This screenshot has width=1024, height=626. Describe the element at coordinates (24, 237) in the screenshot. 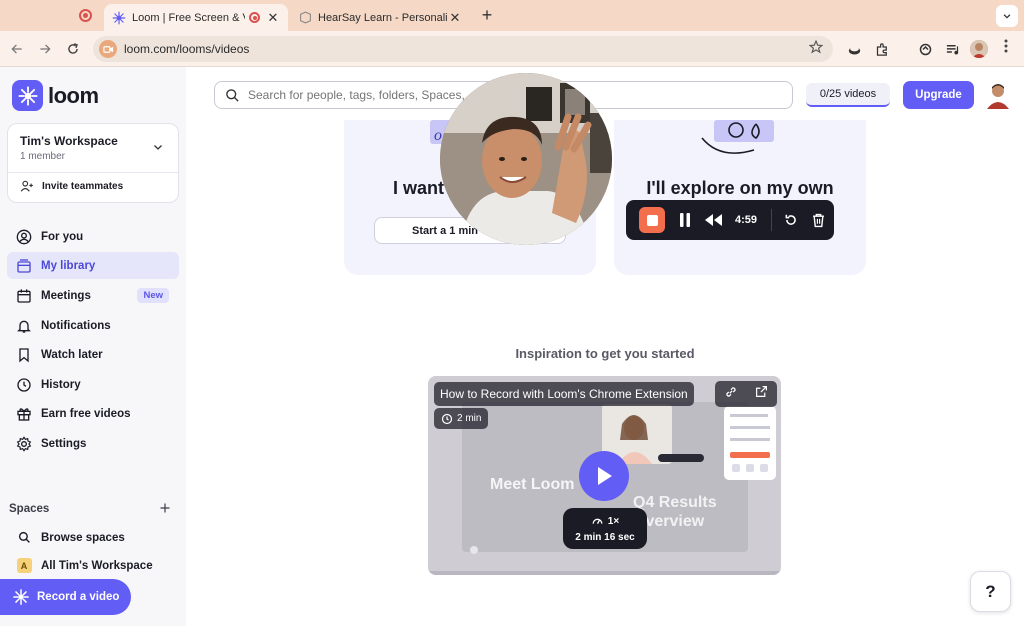

I see `user-circle-icon` at that location.